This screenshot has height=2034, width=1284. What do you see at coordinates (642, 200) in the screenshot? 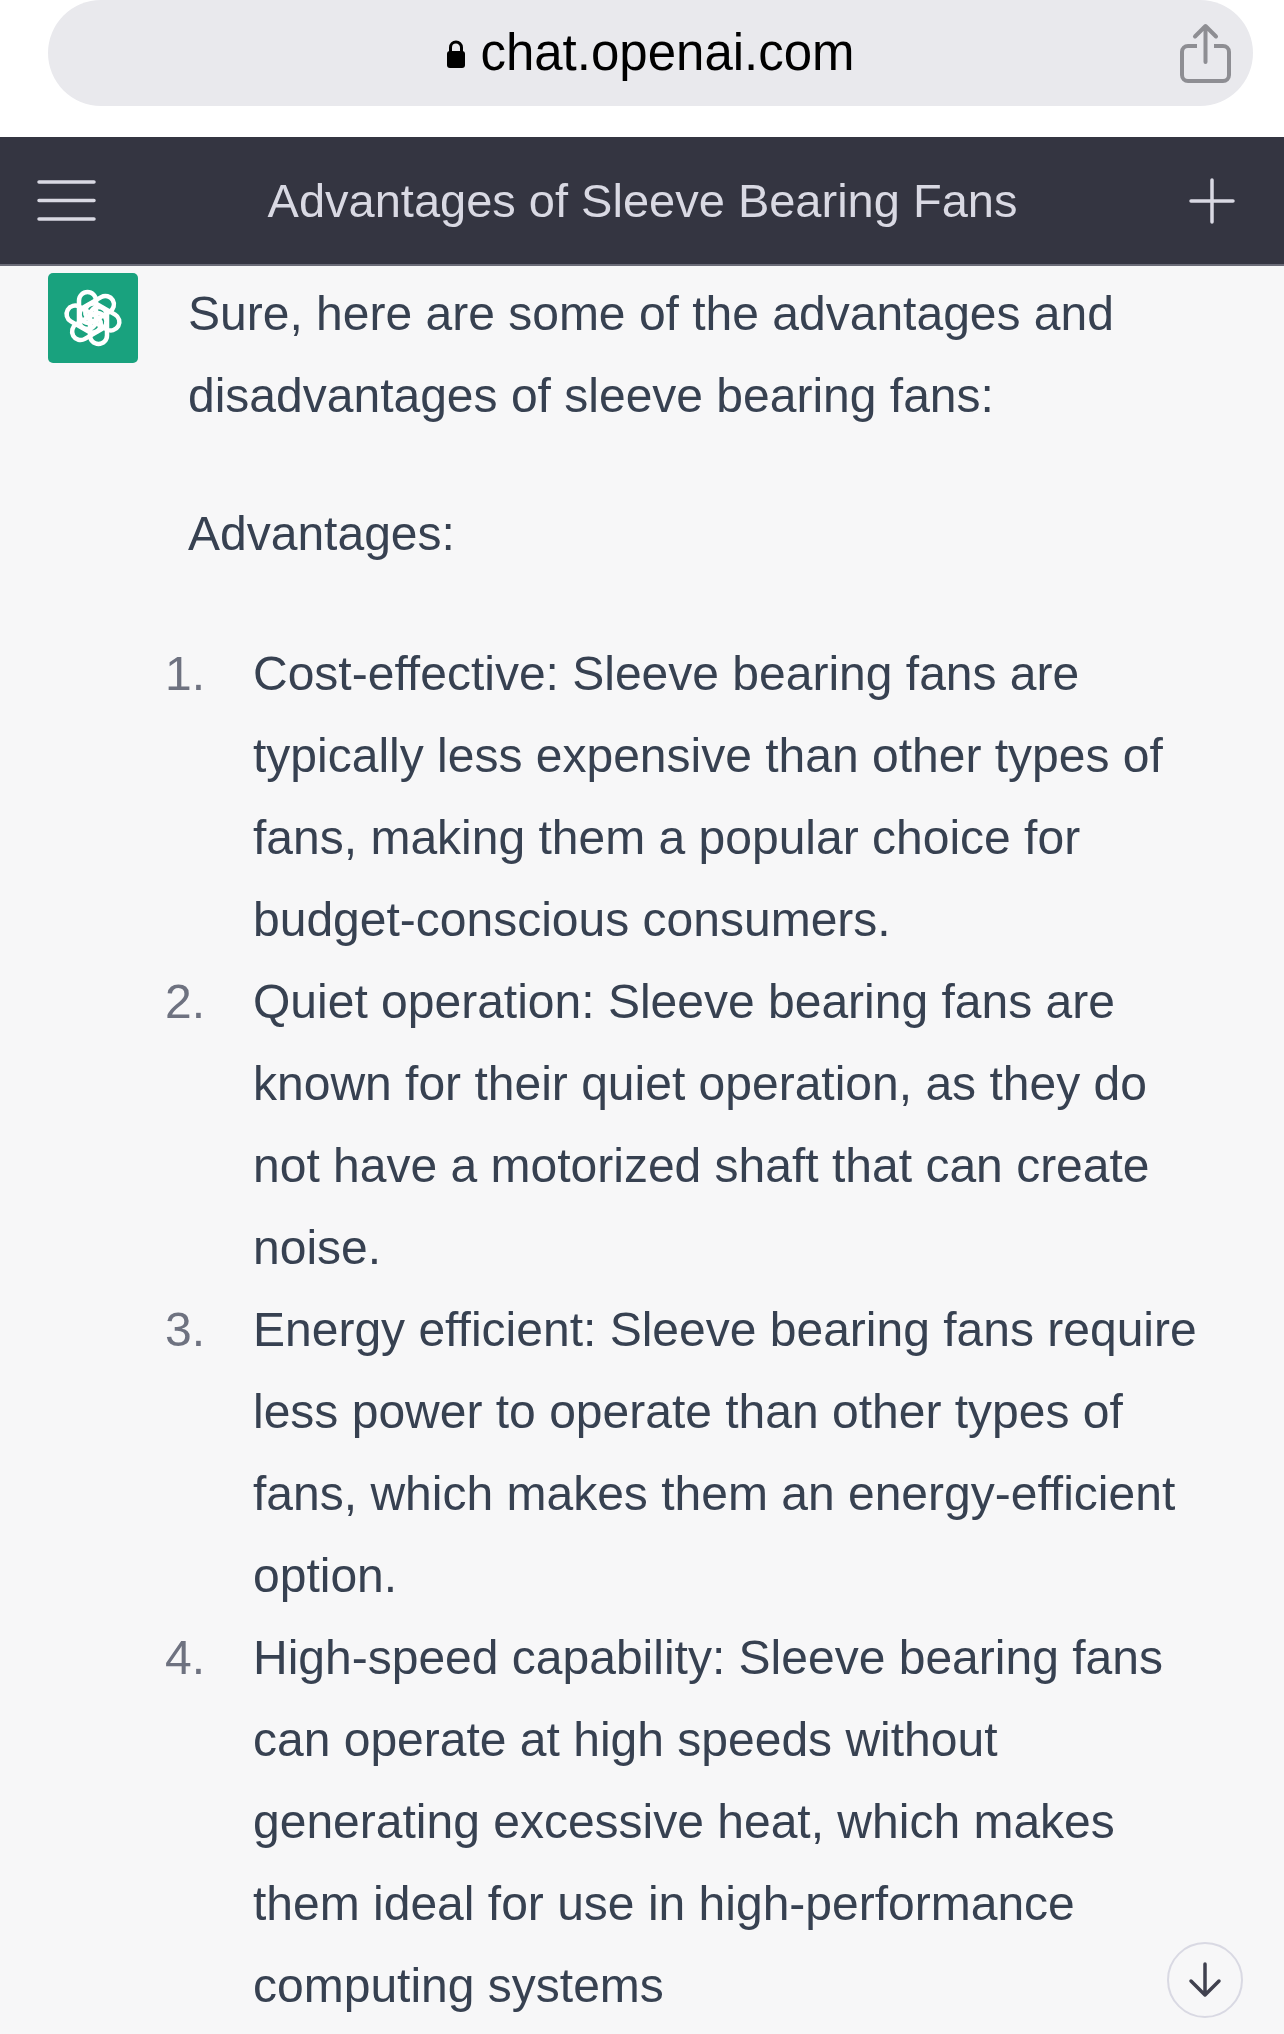
I see `chat-title: Advantages of Sleeve Bearing Fans` at bounding box center [642, 200].